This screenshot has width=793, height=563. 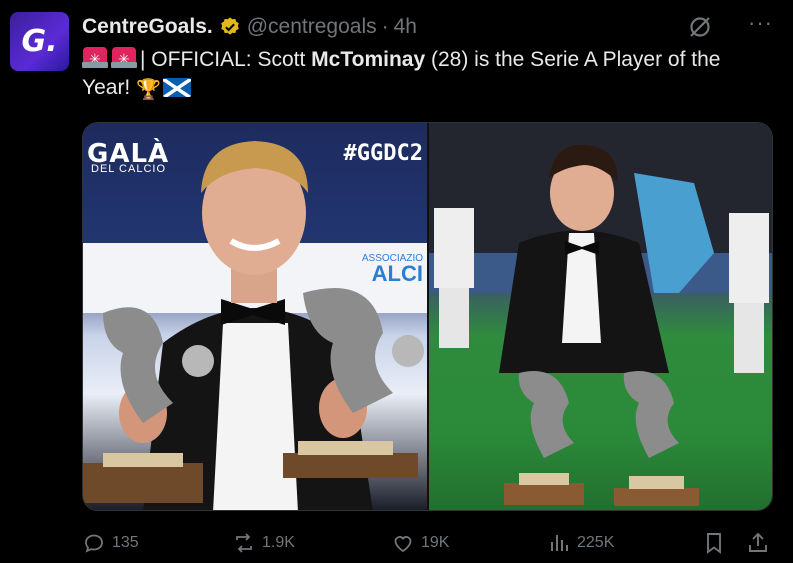 I want to click on timestamp: 4h, so click(x=405, y=27).